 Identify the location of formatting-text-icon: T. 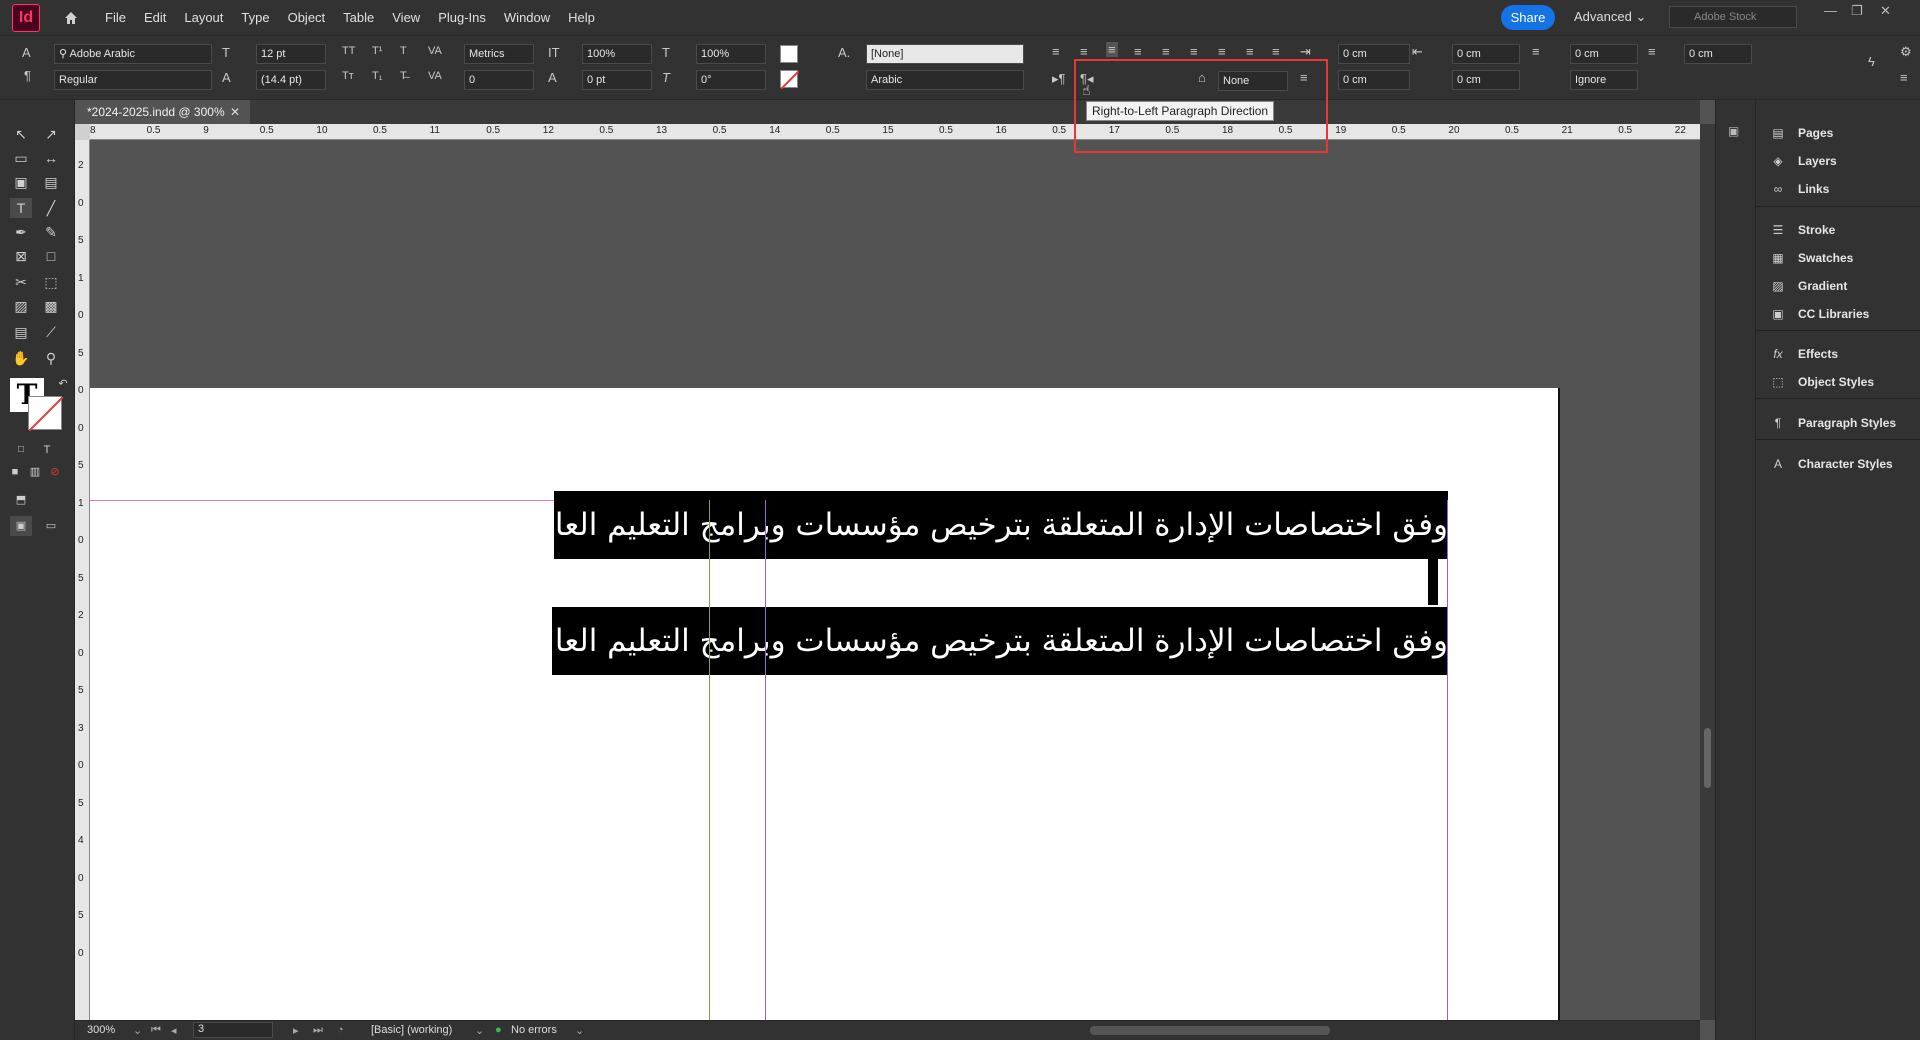
(47, 450).